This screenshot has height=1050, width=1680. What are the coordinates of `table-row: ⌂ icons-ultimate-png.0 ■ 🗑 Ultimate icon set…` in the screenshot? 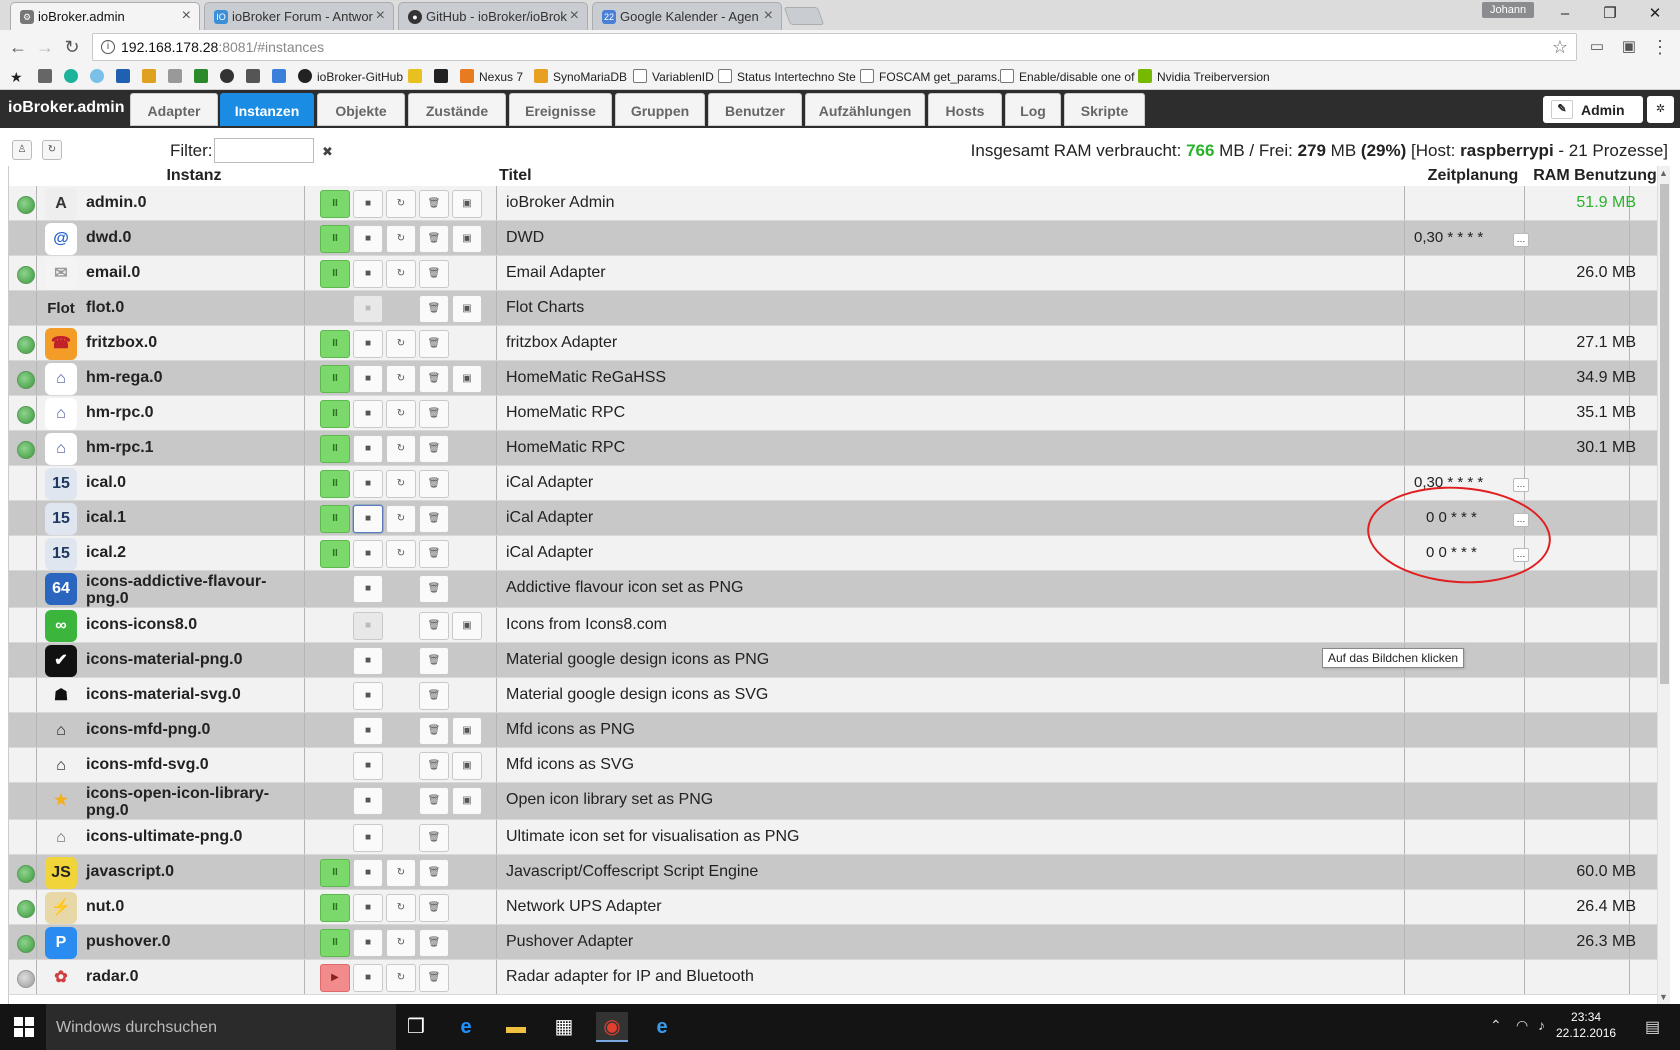 It's located at (833, 837).